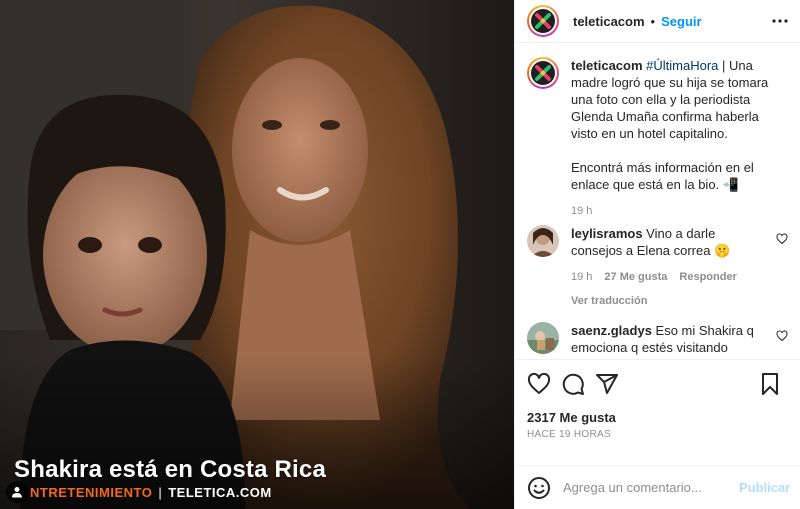 The height and width of the screenshot is (509, 800). I want to click on translate-button: Ver traducción, so click(670, 301).